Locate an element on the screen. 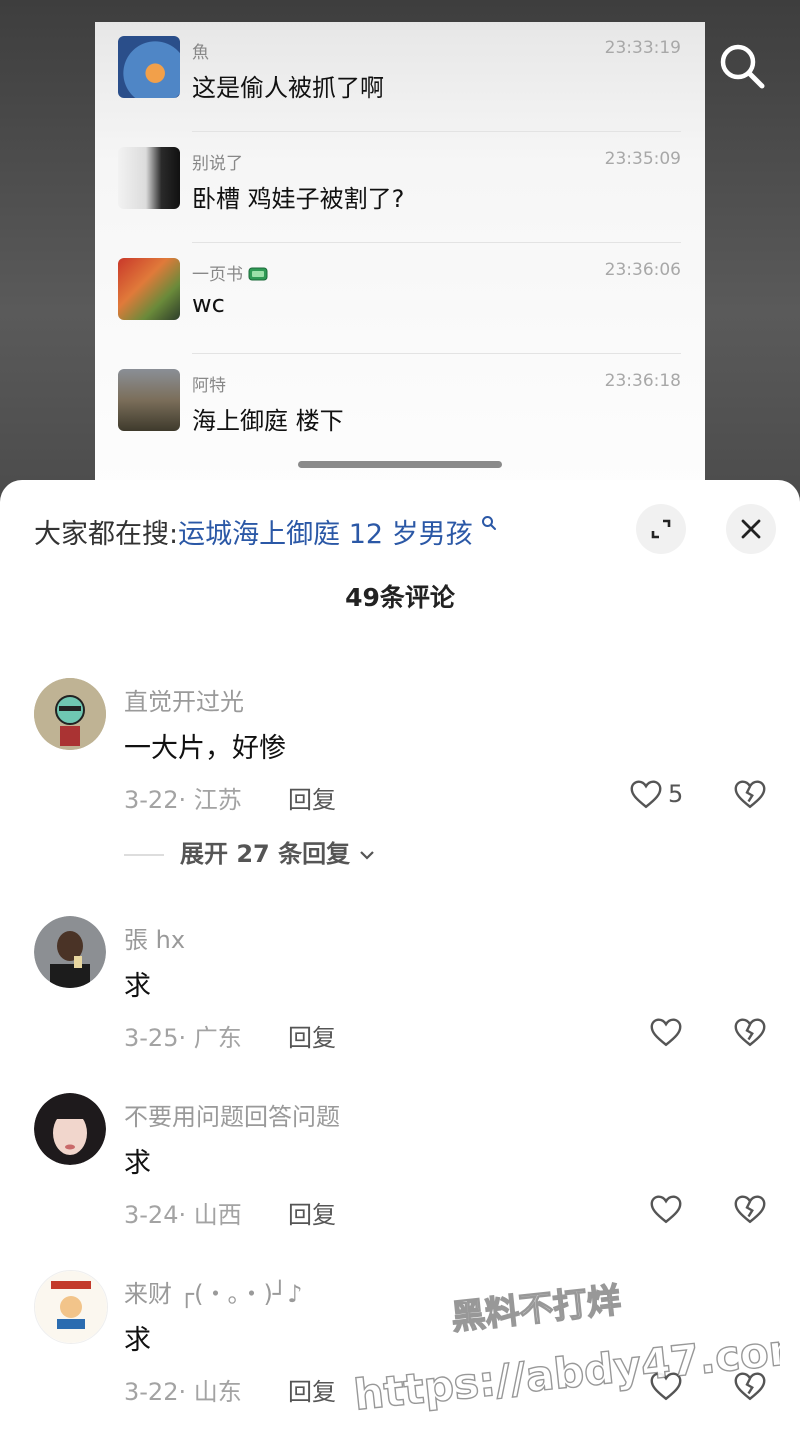 The width and height of the screenshot is (800, 1448). comment-text: 一大片，好惨 is located at coordinates (205, 748).